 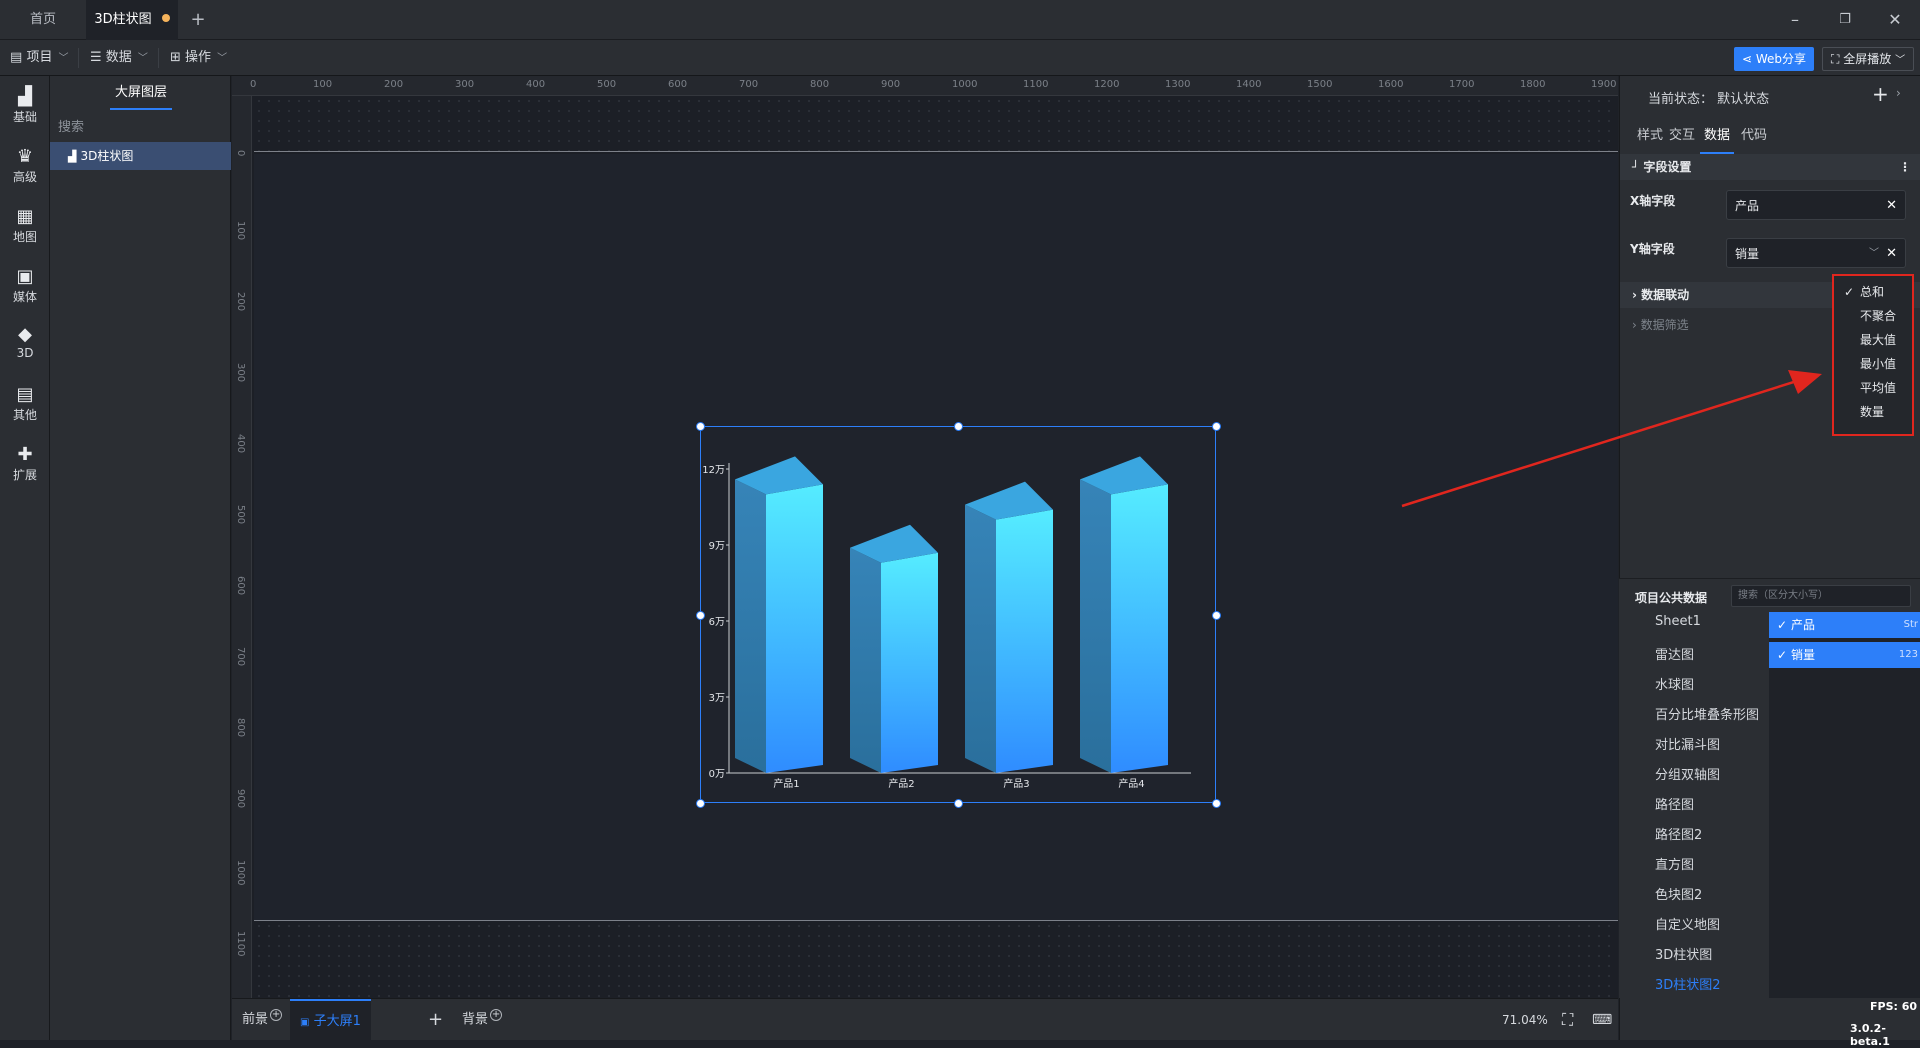 What do you see at coordinates (1674, 803) in the screenshot?
I see `sheet-item: 路径图` at bounding box center [1674, 803].